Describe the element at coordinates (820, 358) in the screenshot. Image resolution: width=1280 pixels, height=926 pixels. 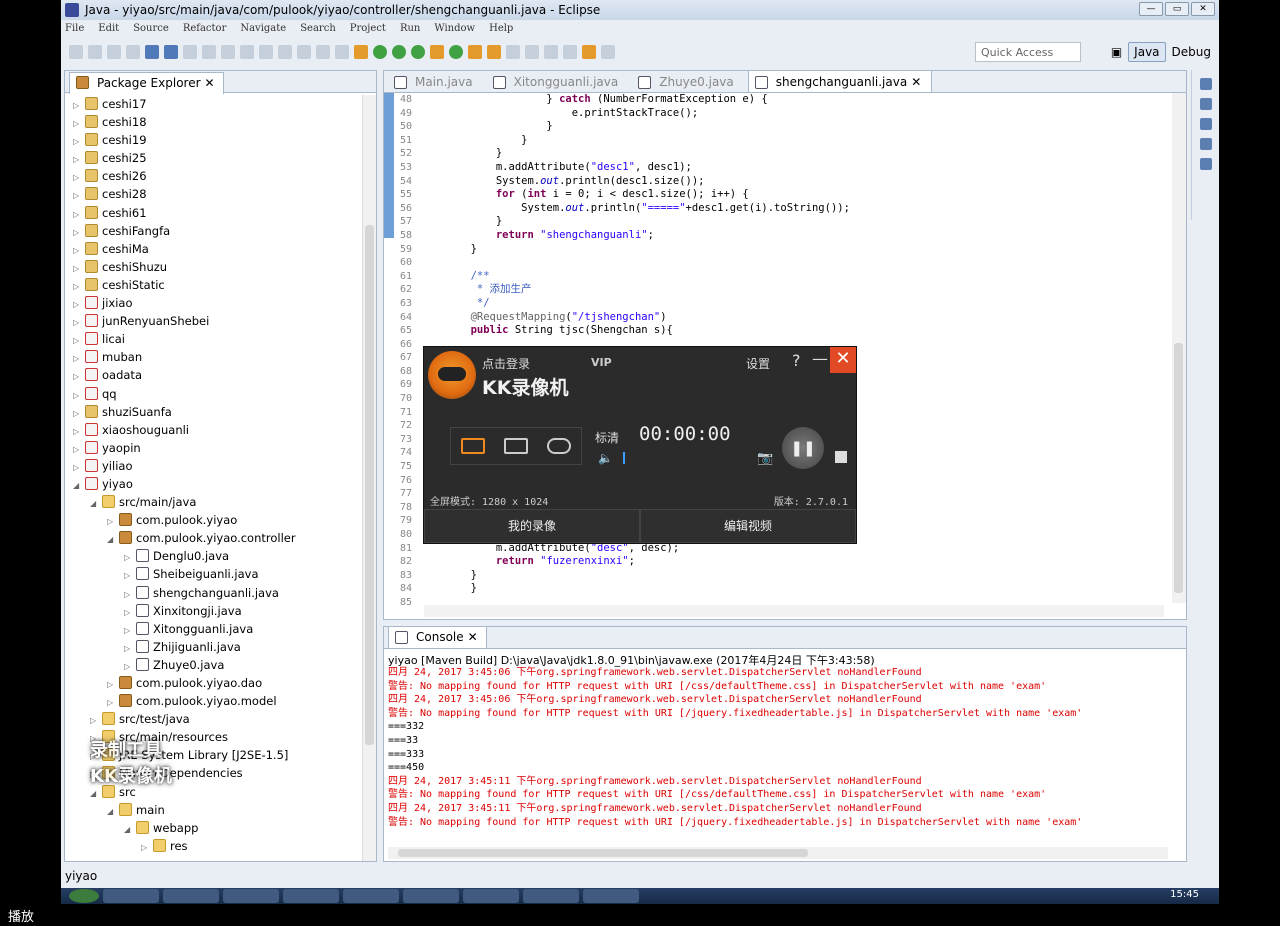
I see `kk-minimize-button: —` at that location.